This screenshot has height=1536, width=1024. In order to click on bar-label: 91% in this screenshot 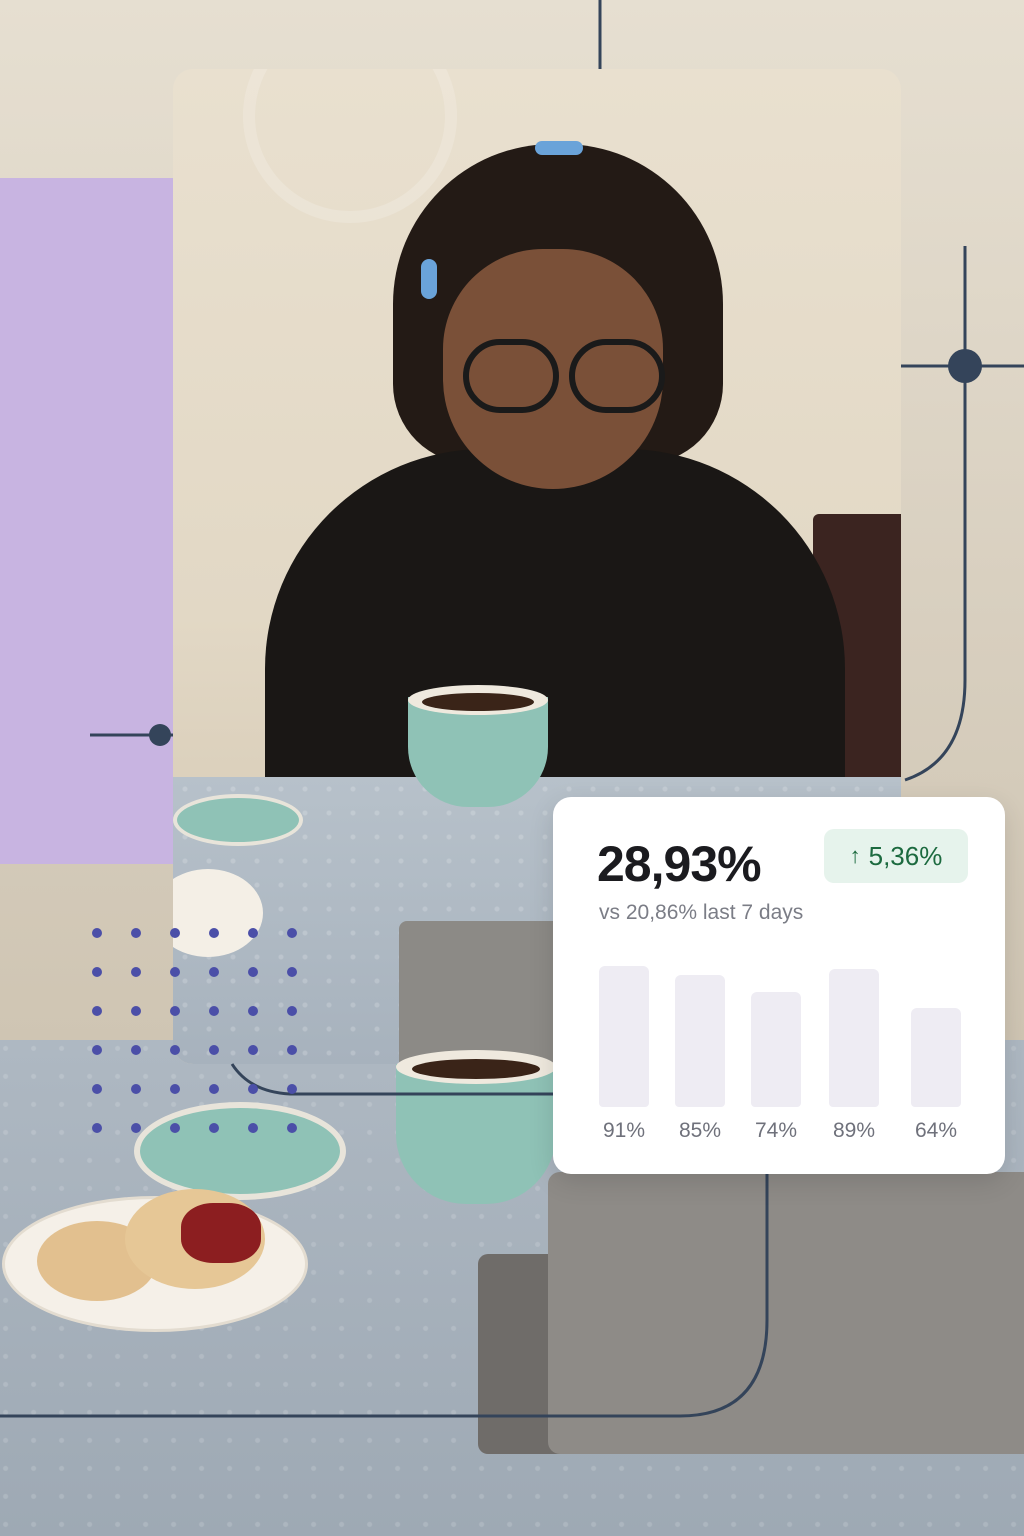, I will do `click(624, 1130)`.